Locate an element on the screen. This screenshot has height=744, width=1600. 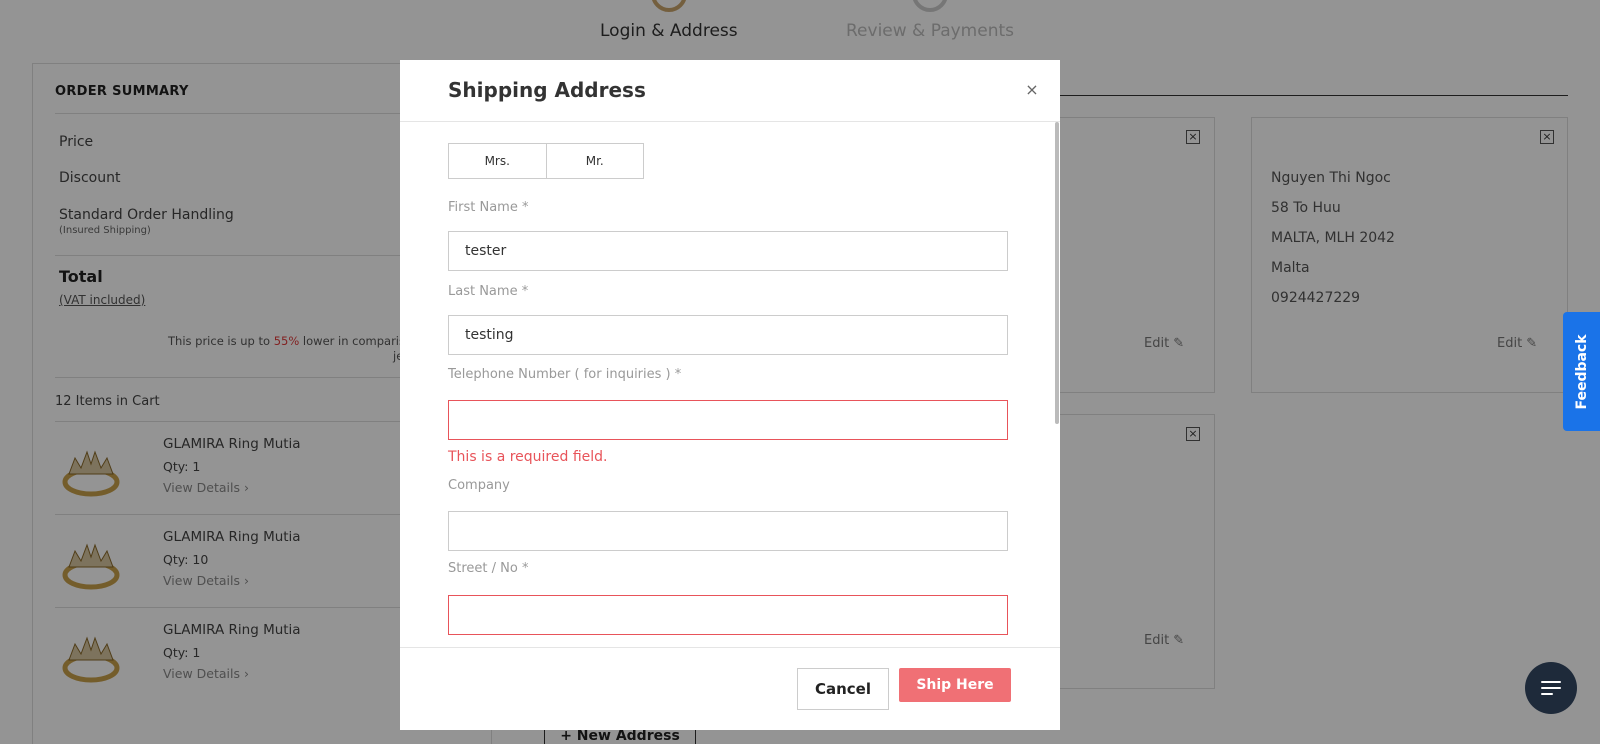
last-name-field: testing is located at coordinates (728, 335).